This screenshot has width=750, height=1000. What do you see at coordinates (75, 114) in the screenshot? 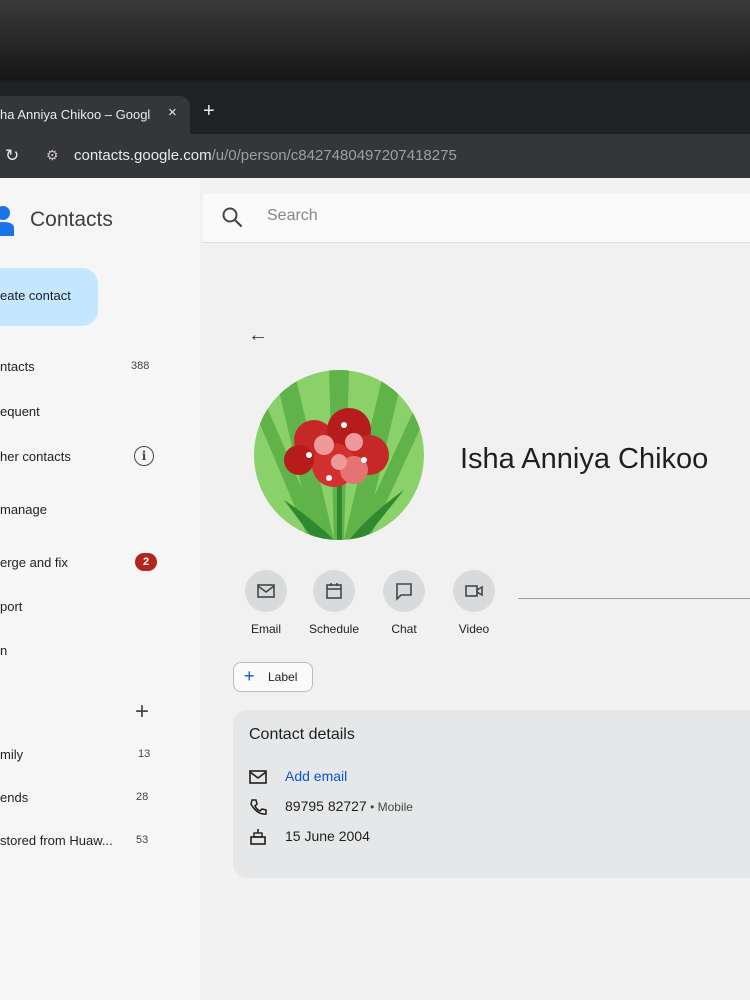
I see `tab-title: ha Anniya Chikoo – Google C` at bounding box center [75, 114].